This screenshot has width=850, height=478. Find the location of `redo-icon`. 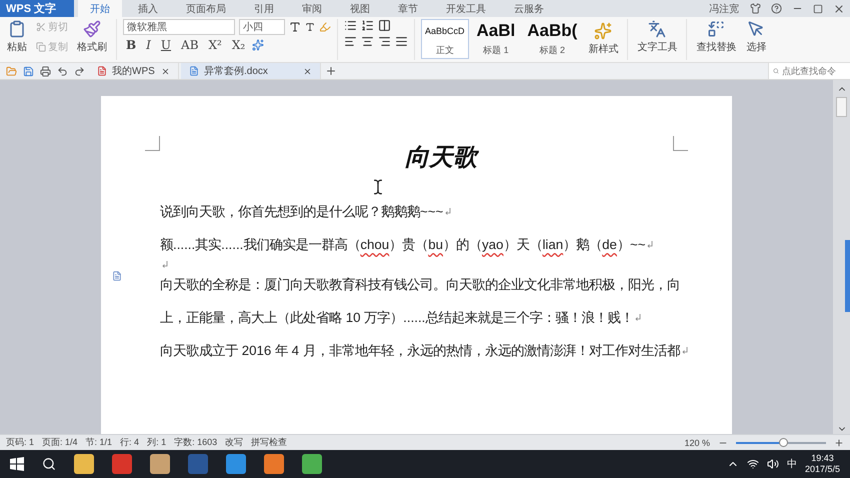

redo-icon is located at coordinates (79, 71).